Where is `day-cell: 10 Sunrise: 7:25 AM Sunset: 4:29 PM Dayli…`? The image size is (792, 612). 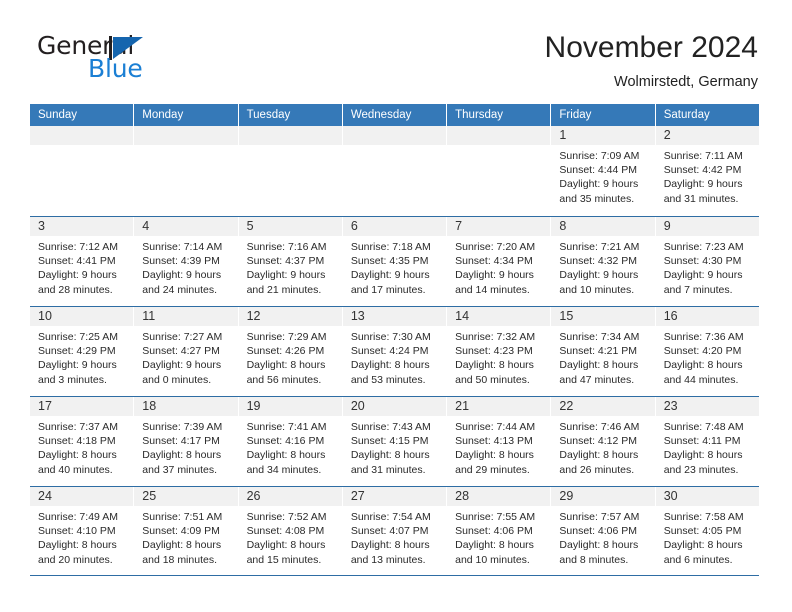 day-cell: 10 Sunrise: 7:25 AM Sunset: 4:29 PM Dayli… is located at coordinates (82, 351).